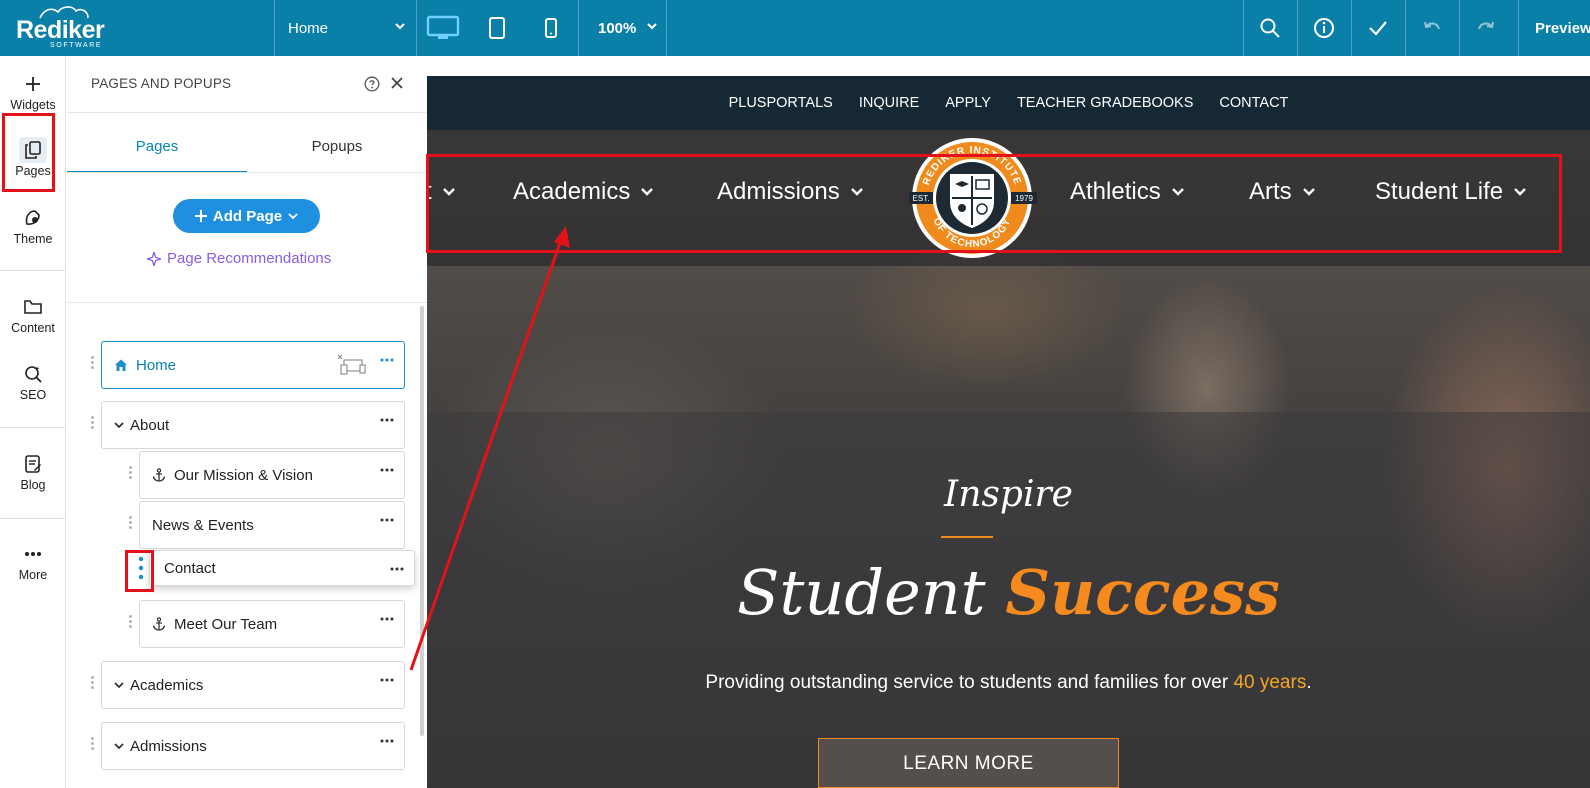 This screenshot has width=1590, height=788. I want to click on page-item-about: About, so click(253, 425).